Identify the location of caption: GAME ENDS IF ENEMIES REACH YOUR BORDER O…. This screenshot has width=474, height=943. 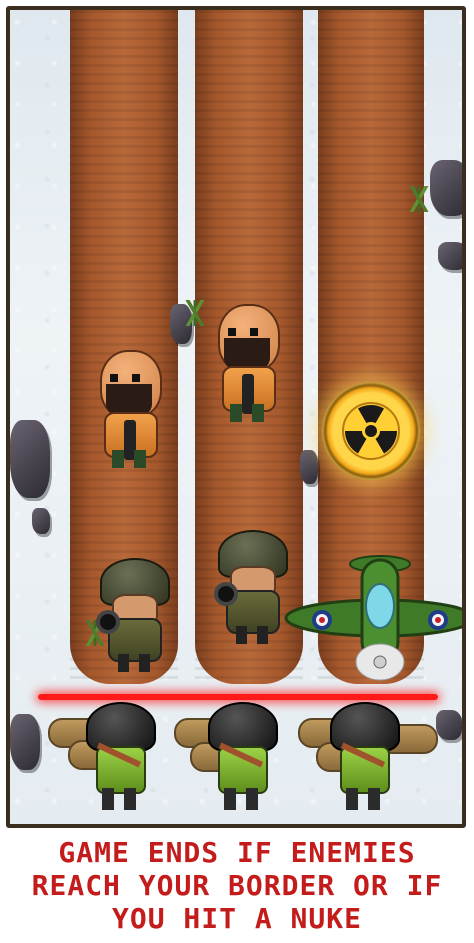
(237, 885).